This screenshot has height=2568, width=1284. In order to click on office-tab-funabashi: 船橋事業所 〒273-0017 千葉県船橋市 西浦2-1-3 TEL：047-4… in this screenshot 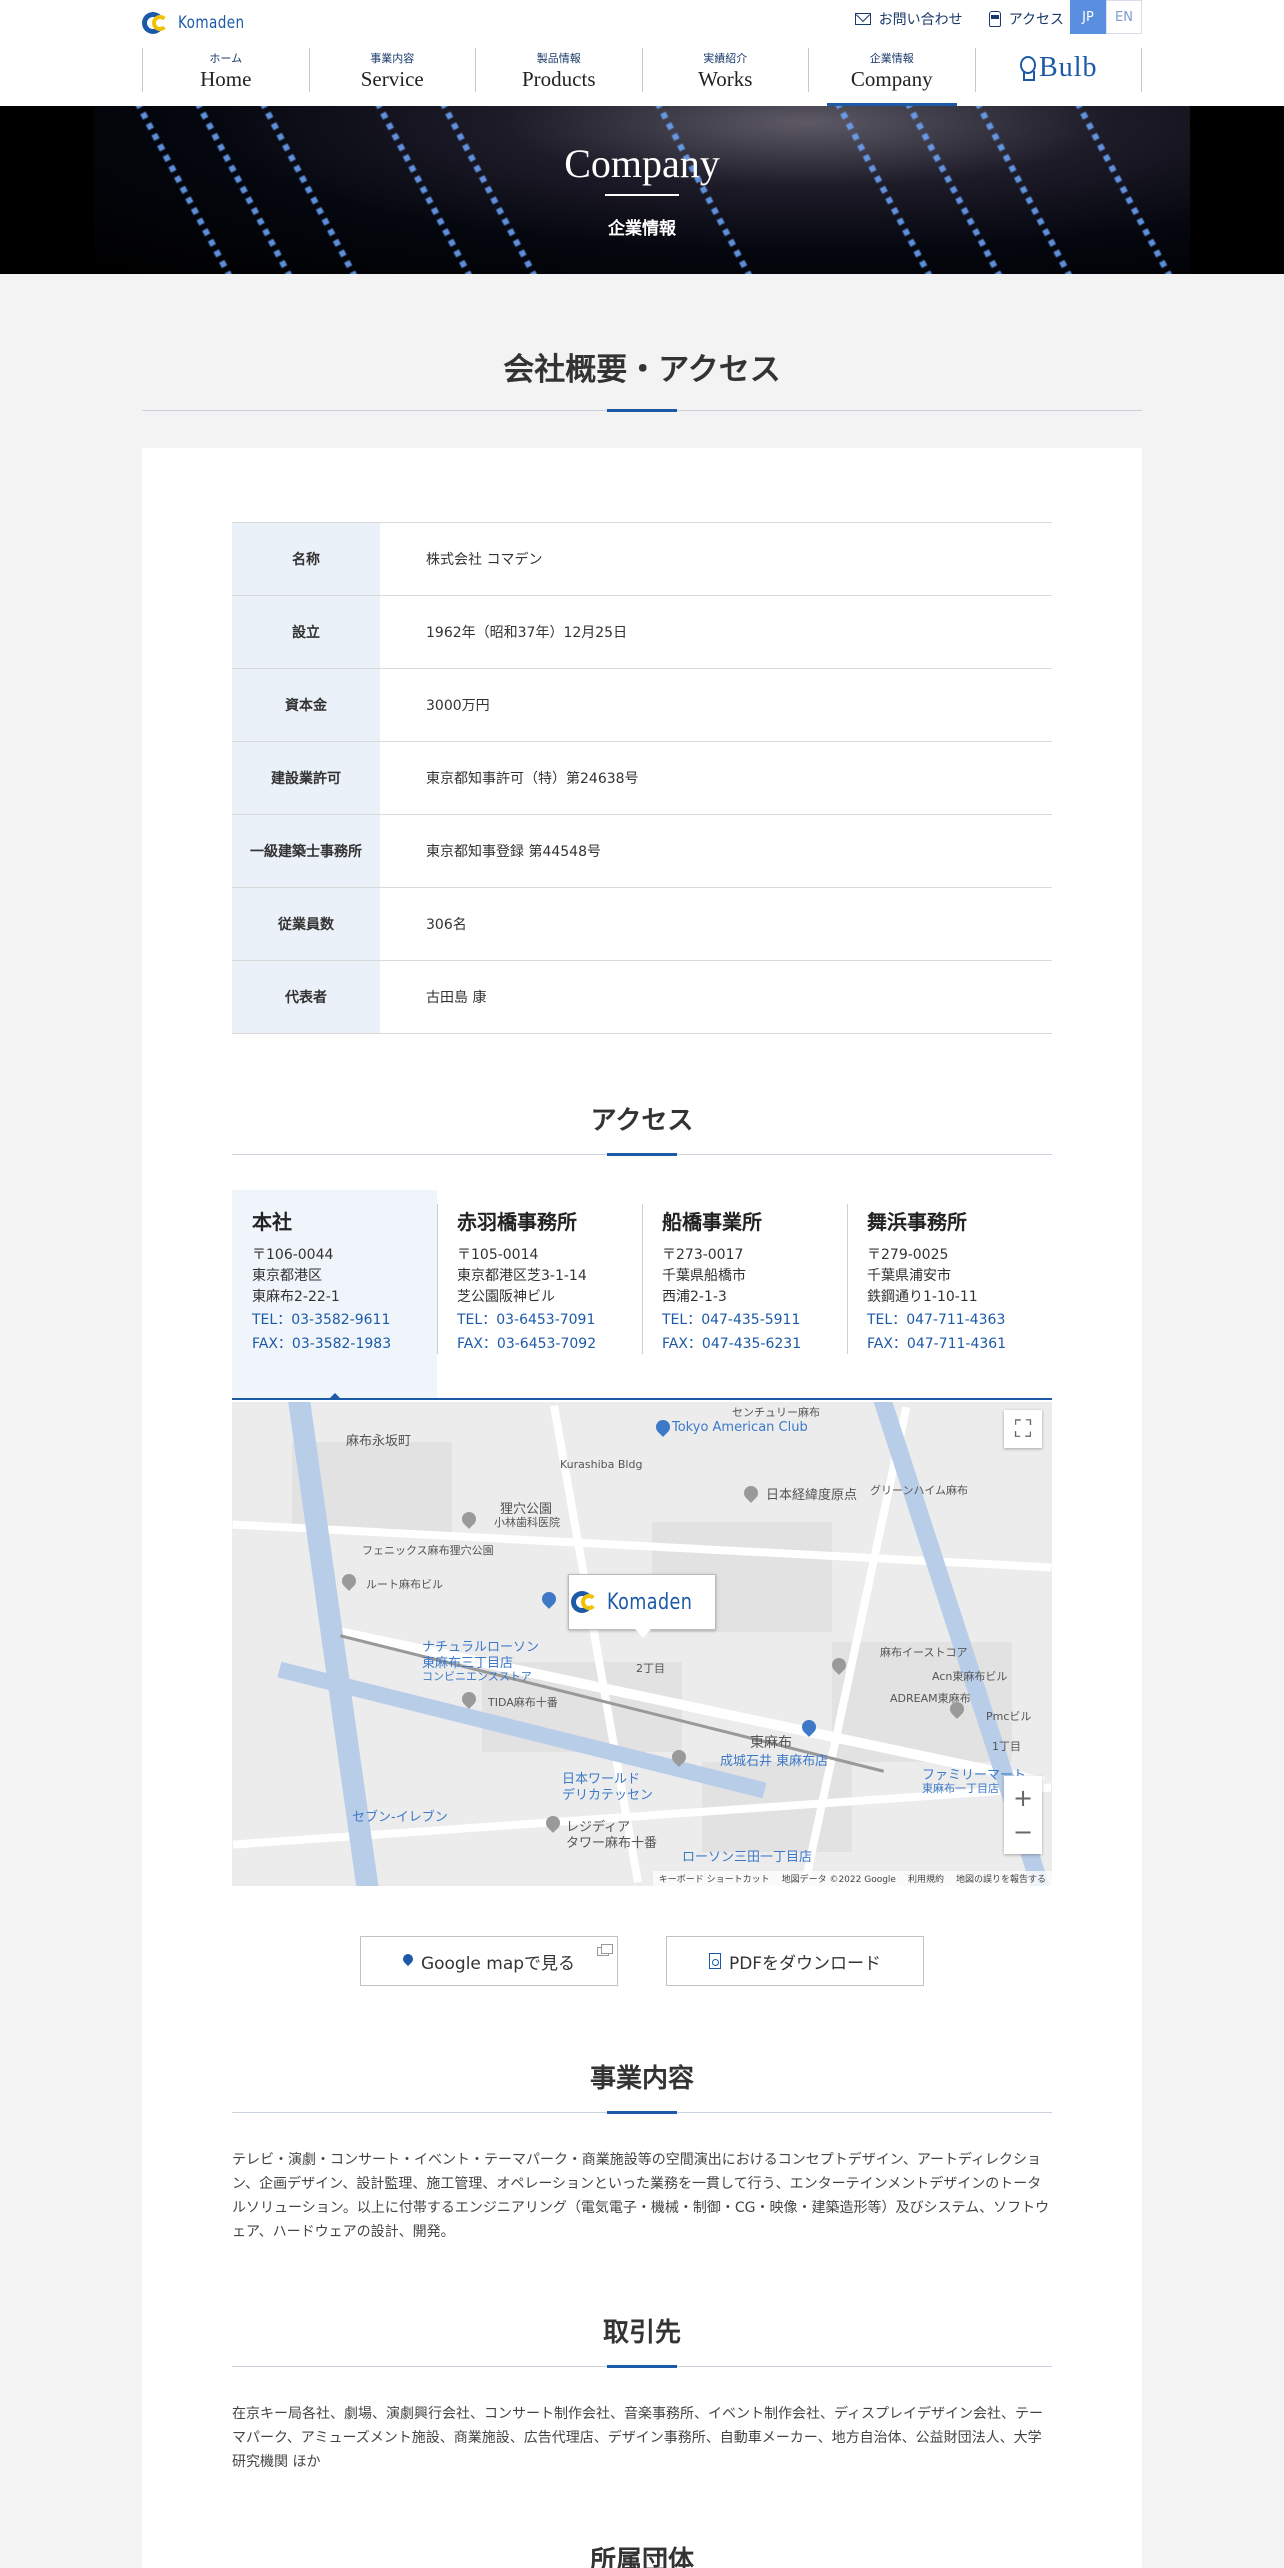, I will do `click(744, 1294)`.